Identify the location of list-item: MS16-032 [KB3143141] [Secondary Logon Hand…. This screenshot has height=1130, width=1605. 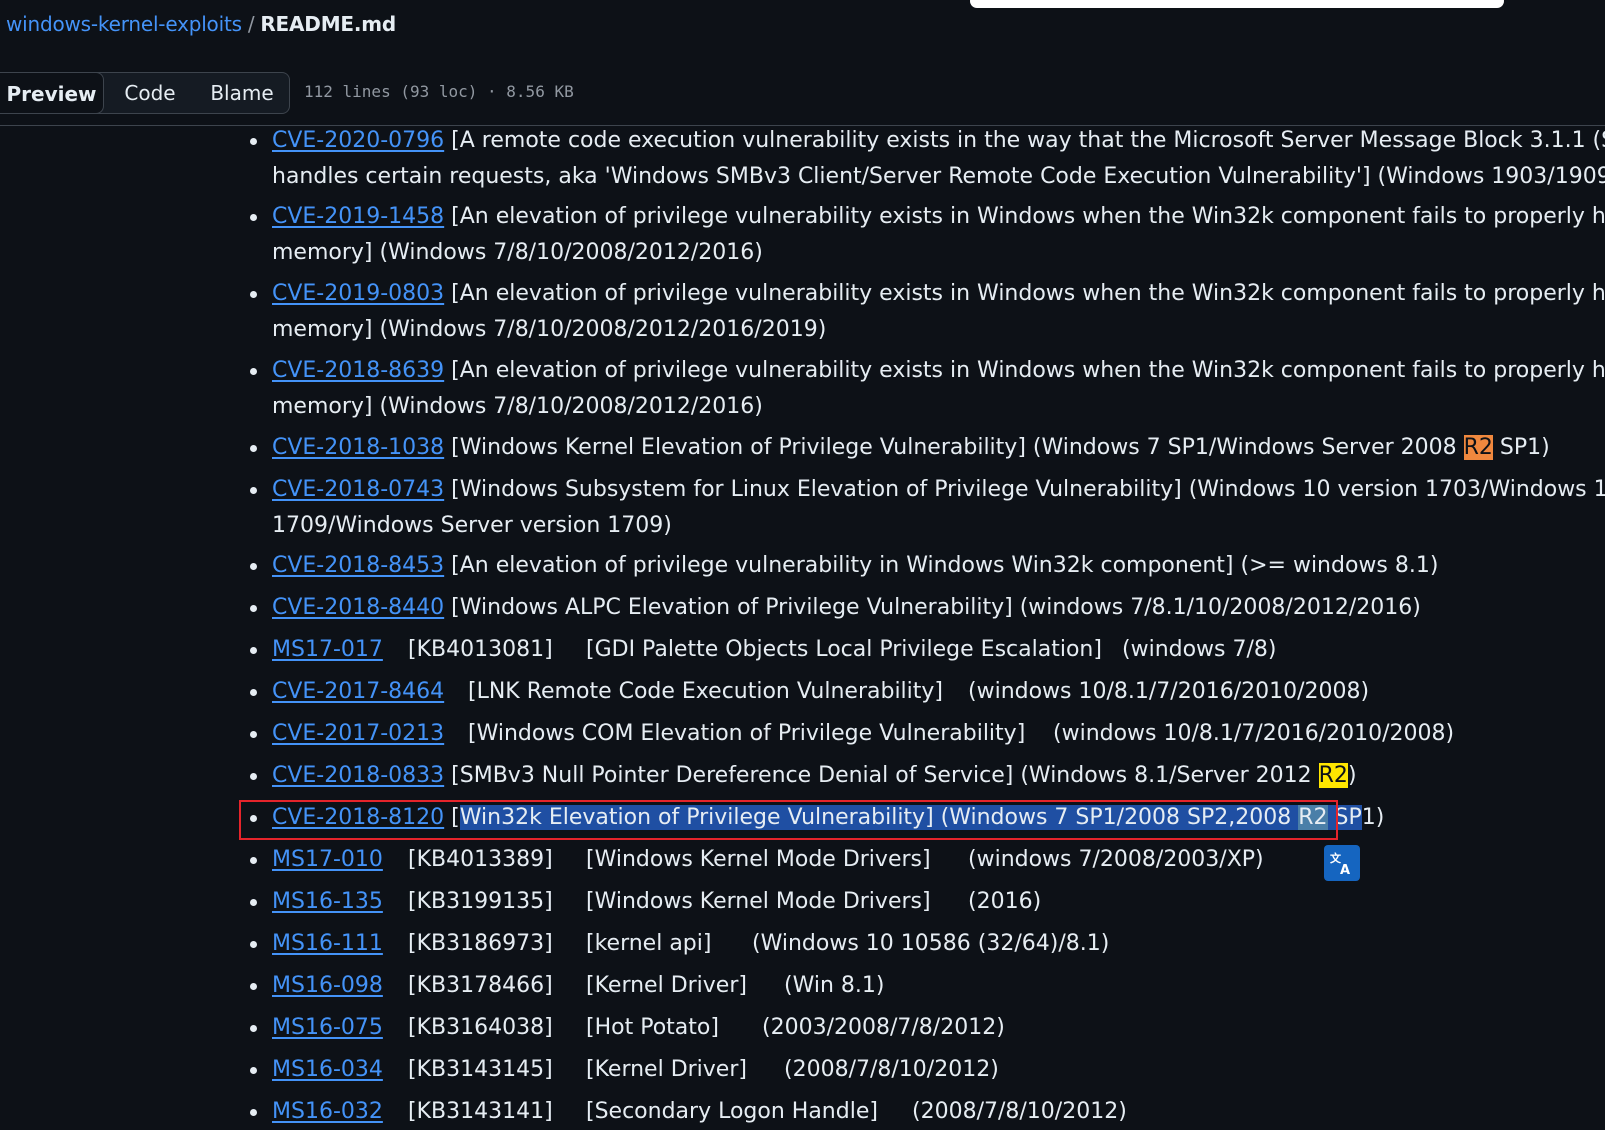
(688, 1112).